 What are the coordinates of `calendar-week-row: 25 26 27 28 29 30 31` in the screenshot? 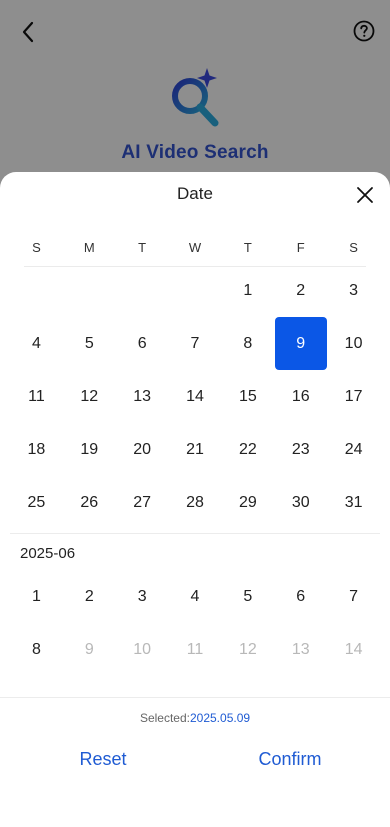 It's located at (195, 502).